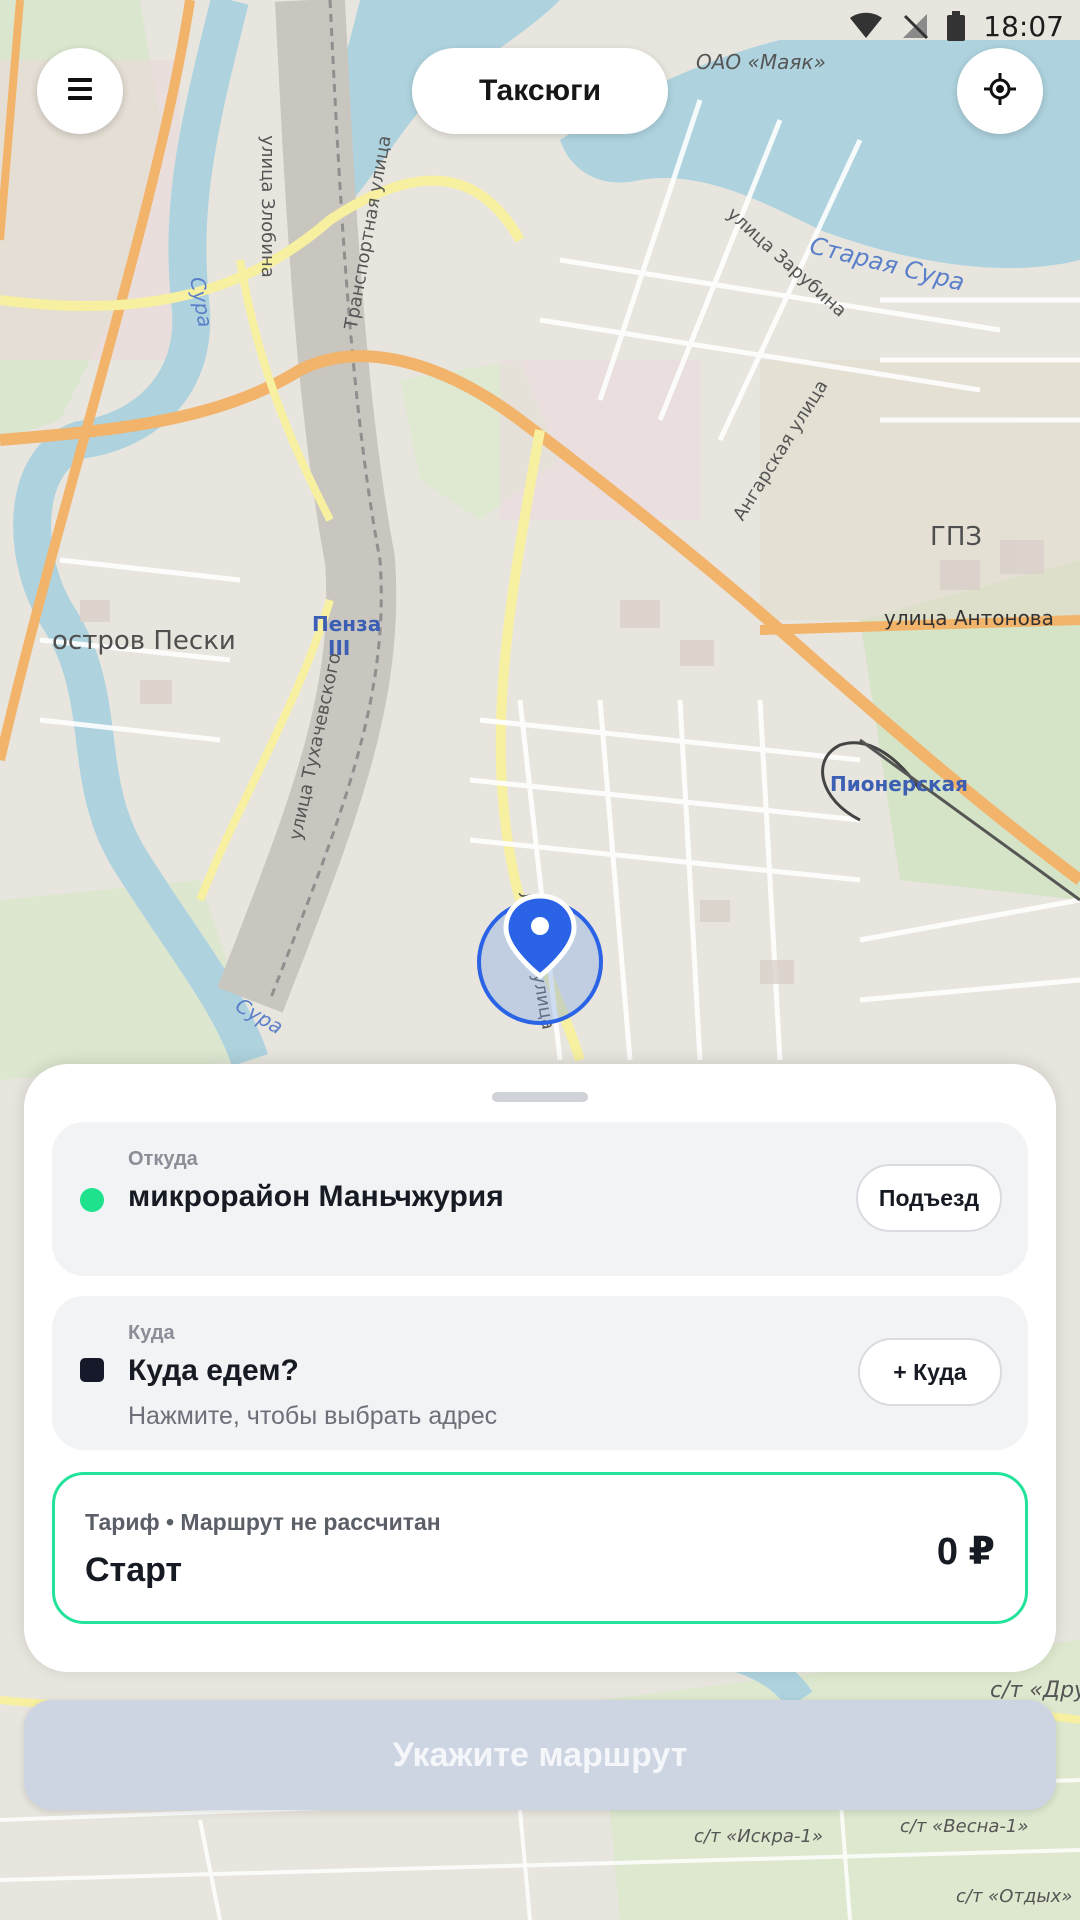  Describe the element at coordinates (163, 1159) in the screenshot. I see `pickup-label: Откуда` at that location.